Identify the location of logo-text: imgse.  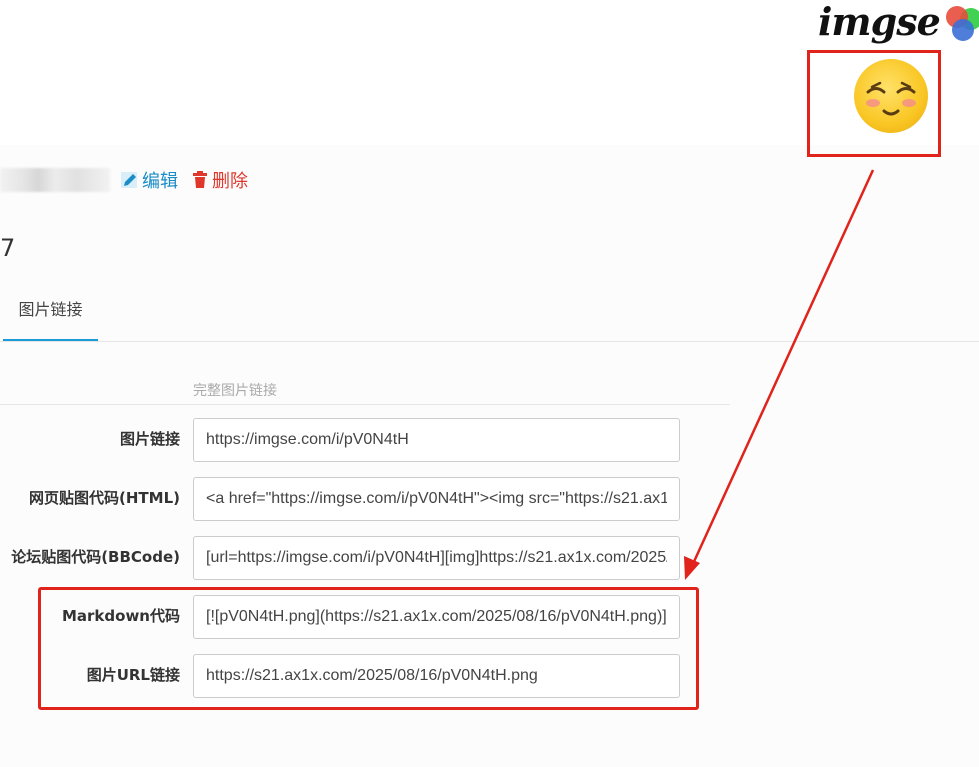
(879, 22).